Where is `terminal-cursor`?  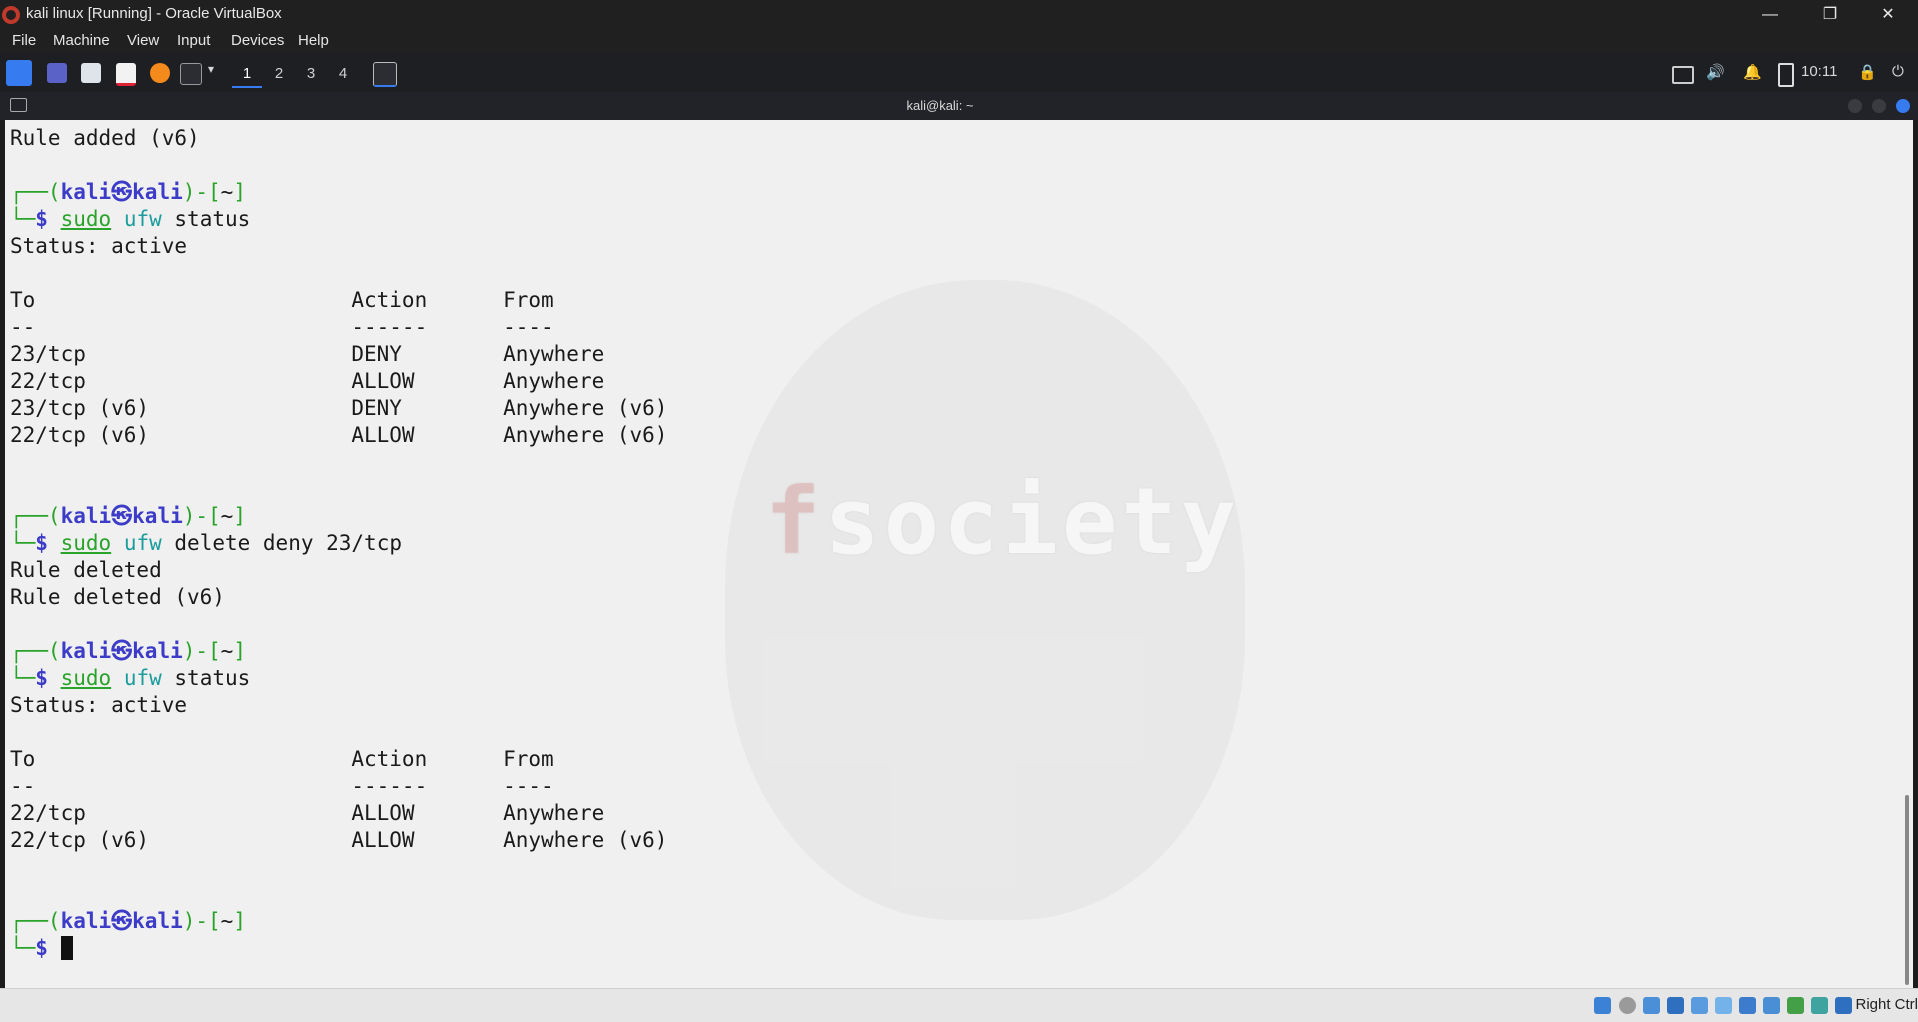
terminal-cursor is located at coordinates (66, 948).